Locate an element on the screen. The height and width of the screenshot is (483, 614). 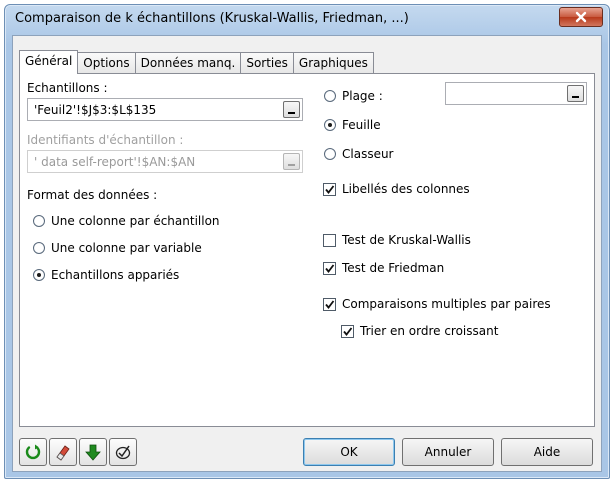
samples-select-button is located at coordinates (291, 109).